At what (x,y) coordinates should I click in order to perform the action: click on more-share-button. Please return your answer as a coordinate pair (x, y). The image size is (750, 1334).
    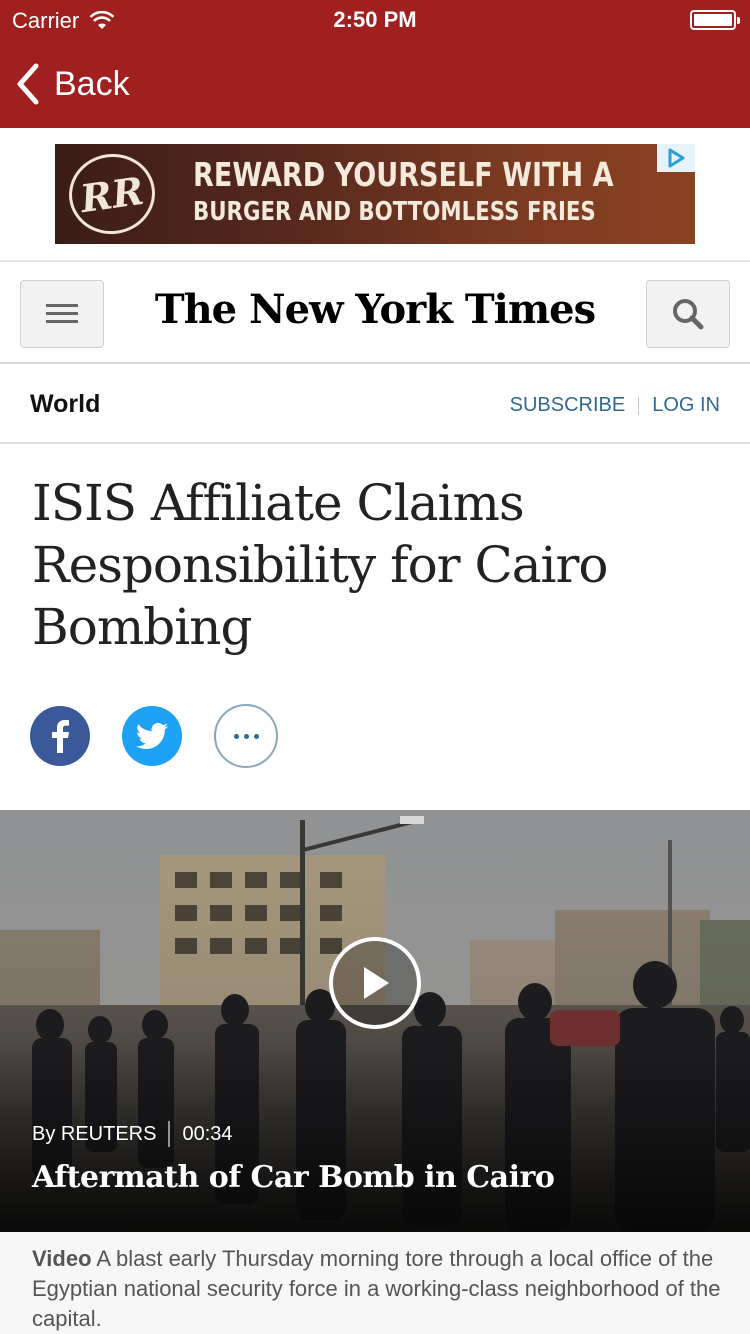
    Looking at the image, I should click on (246, 736).